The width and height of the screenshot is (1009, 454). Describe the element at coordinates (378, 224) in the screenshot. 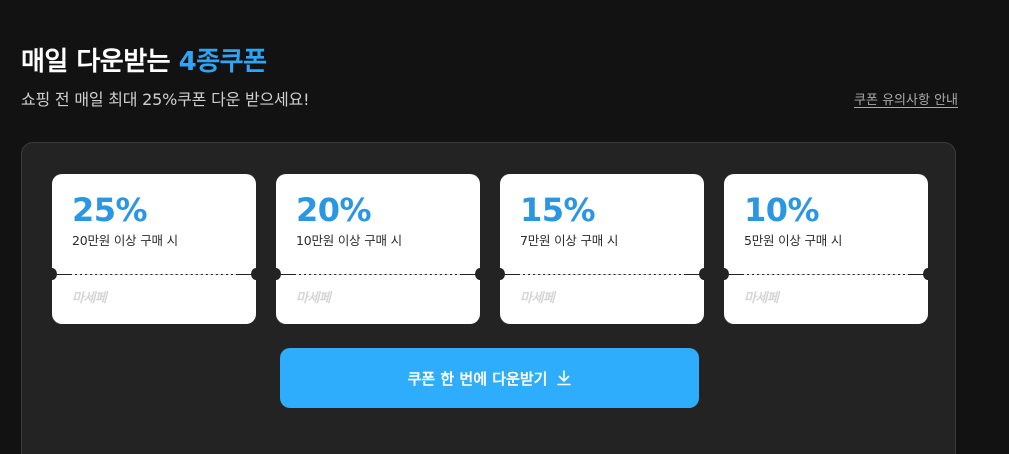

I see `coupon-card-top: 20% 10만원 이상 구매 시` at that location.